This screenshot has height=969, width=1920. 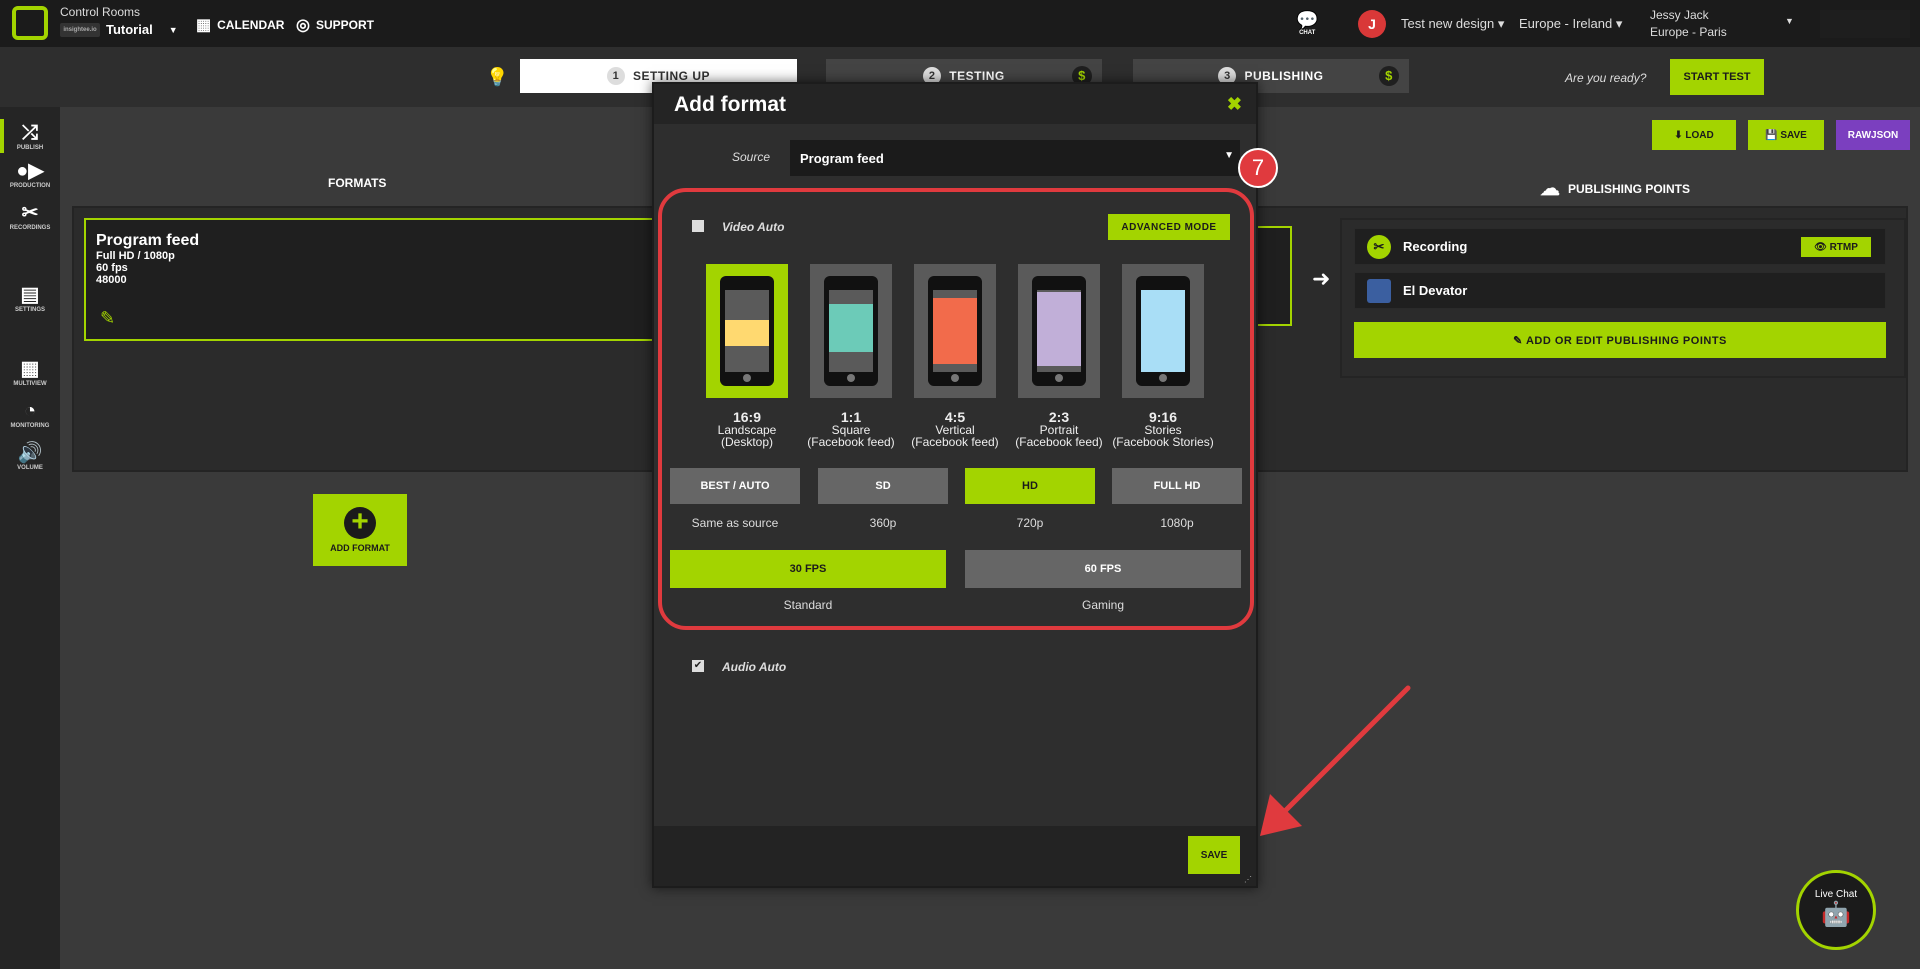 What do you see at coordinates (1865, 24) in the screenshot?
I see `blurred-area` at bounding box center [1865, 24].